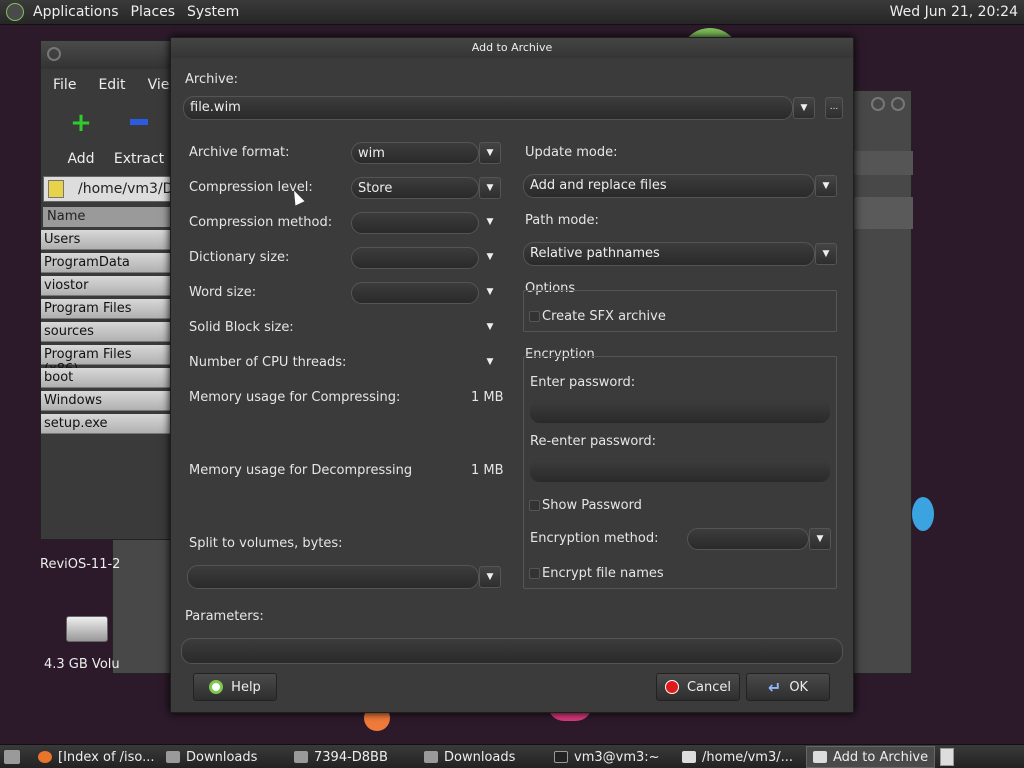 This screenshot has height=768, width=1024. Describe the element at coordinates (223, 292) in the screenshot. I see `word-size-label: Word size:` at that location.